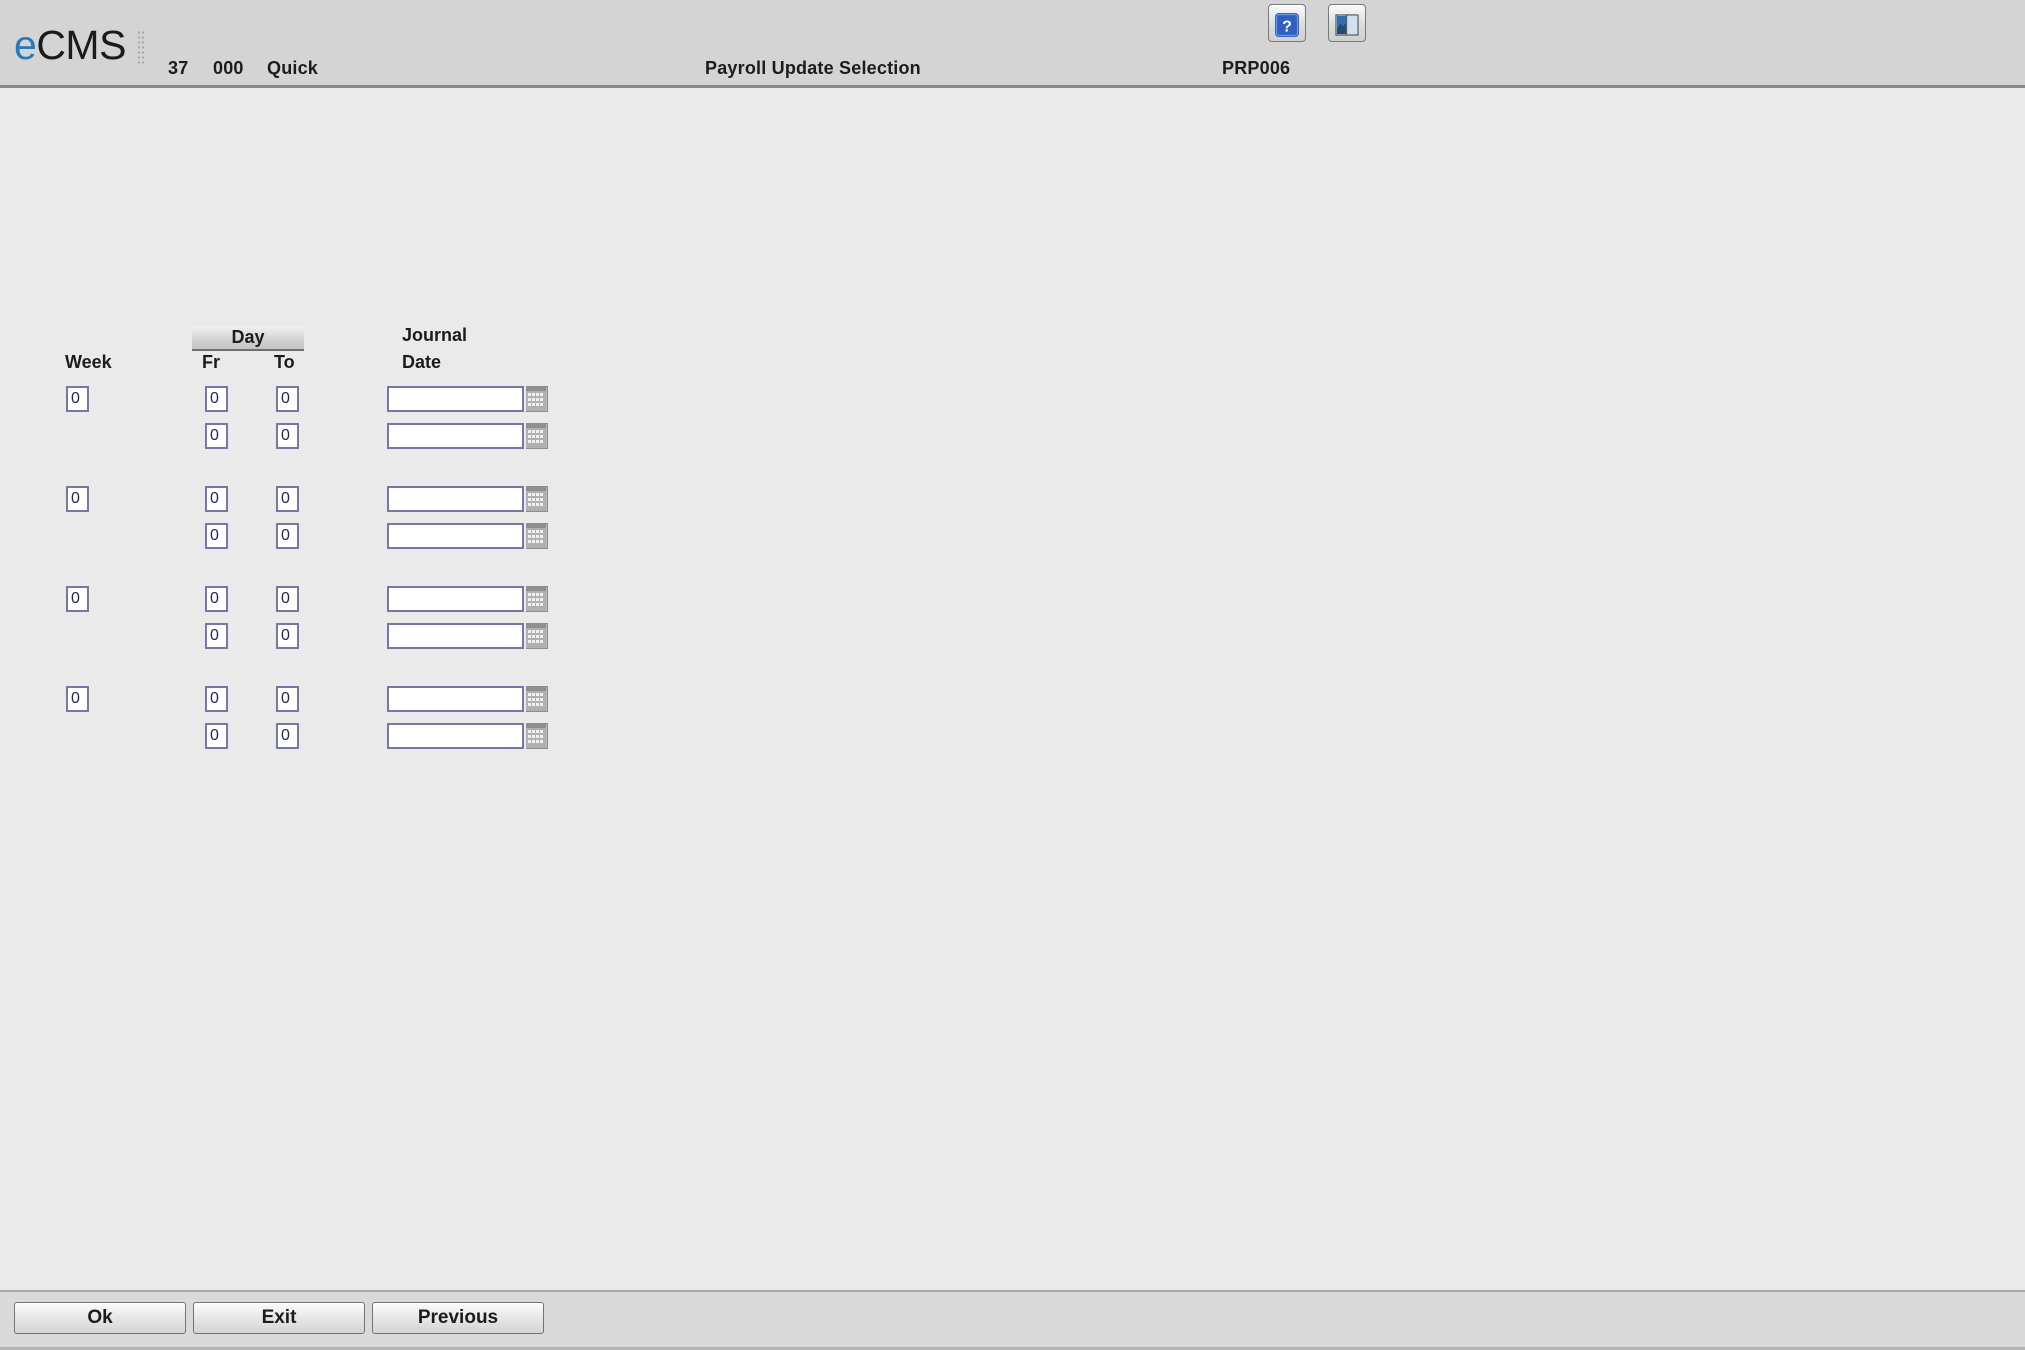  Describe the element at coordinates (813, 68) in the screenshot. I see `page-title: Payroll Update Selection` at that location.